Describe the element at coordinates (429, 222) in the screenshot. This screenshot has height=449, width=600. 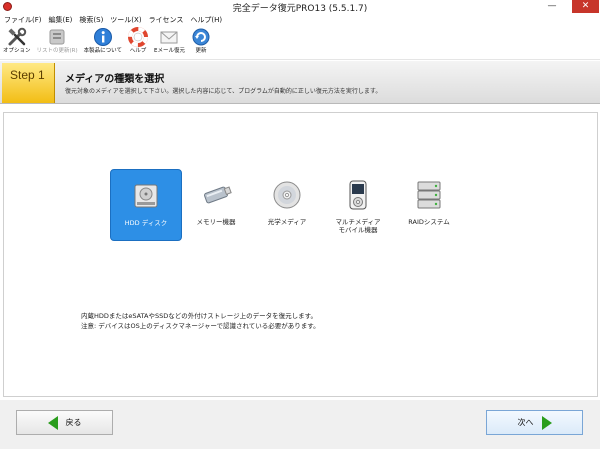
I see `media-label: RAIDシステム` at that location.